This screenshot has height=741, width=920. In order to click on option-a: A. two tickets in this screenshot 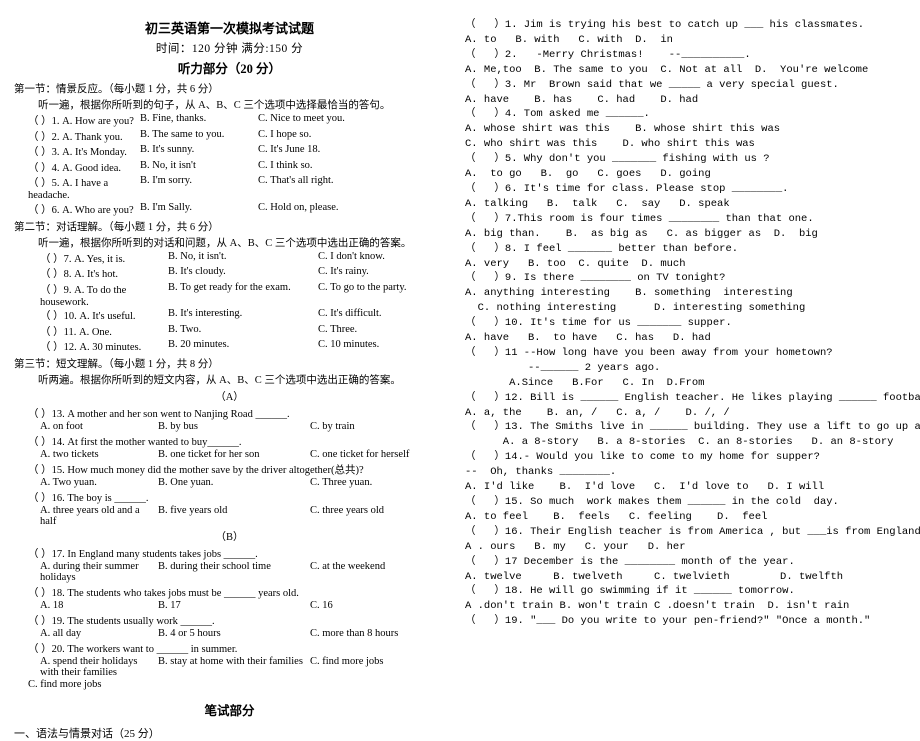, I will do `click(69, 454)`.